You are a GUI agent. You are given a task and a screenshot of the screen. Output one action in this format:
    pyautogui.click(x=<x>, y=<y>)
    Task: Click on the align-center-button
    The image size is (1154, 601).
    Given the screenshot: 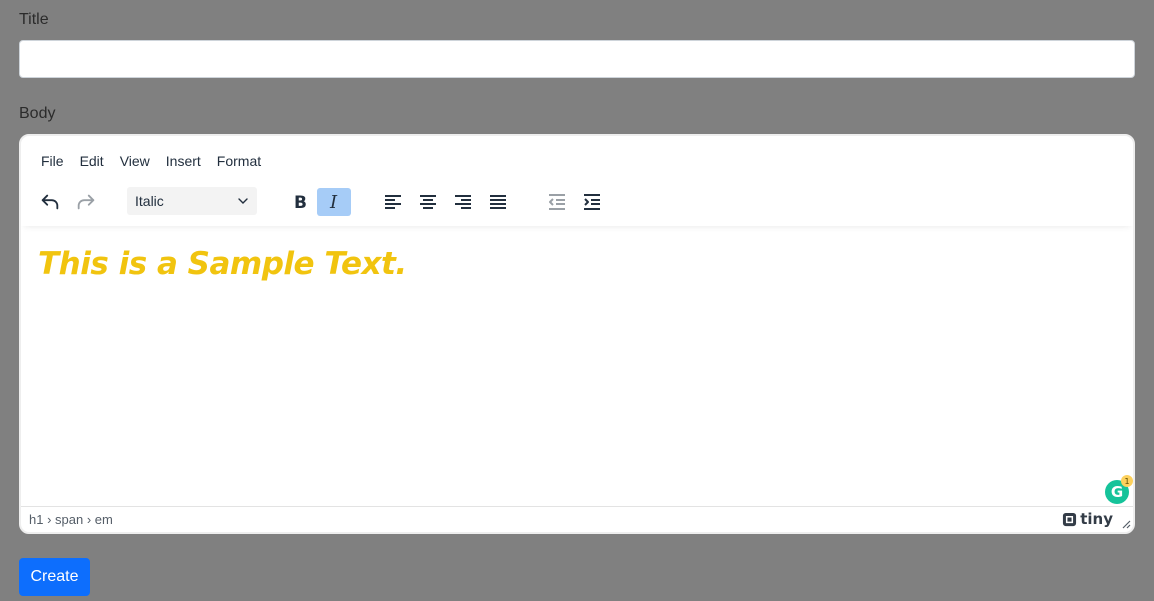 What is the action you would take?
    pyautogui.click(x=428, y=202)
    